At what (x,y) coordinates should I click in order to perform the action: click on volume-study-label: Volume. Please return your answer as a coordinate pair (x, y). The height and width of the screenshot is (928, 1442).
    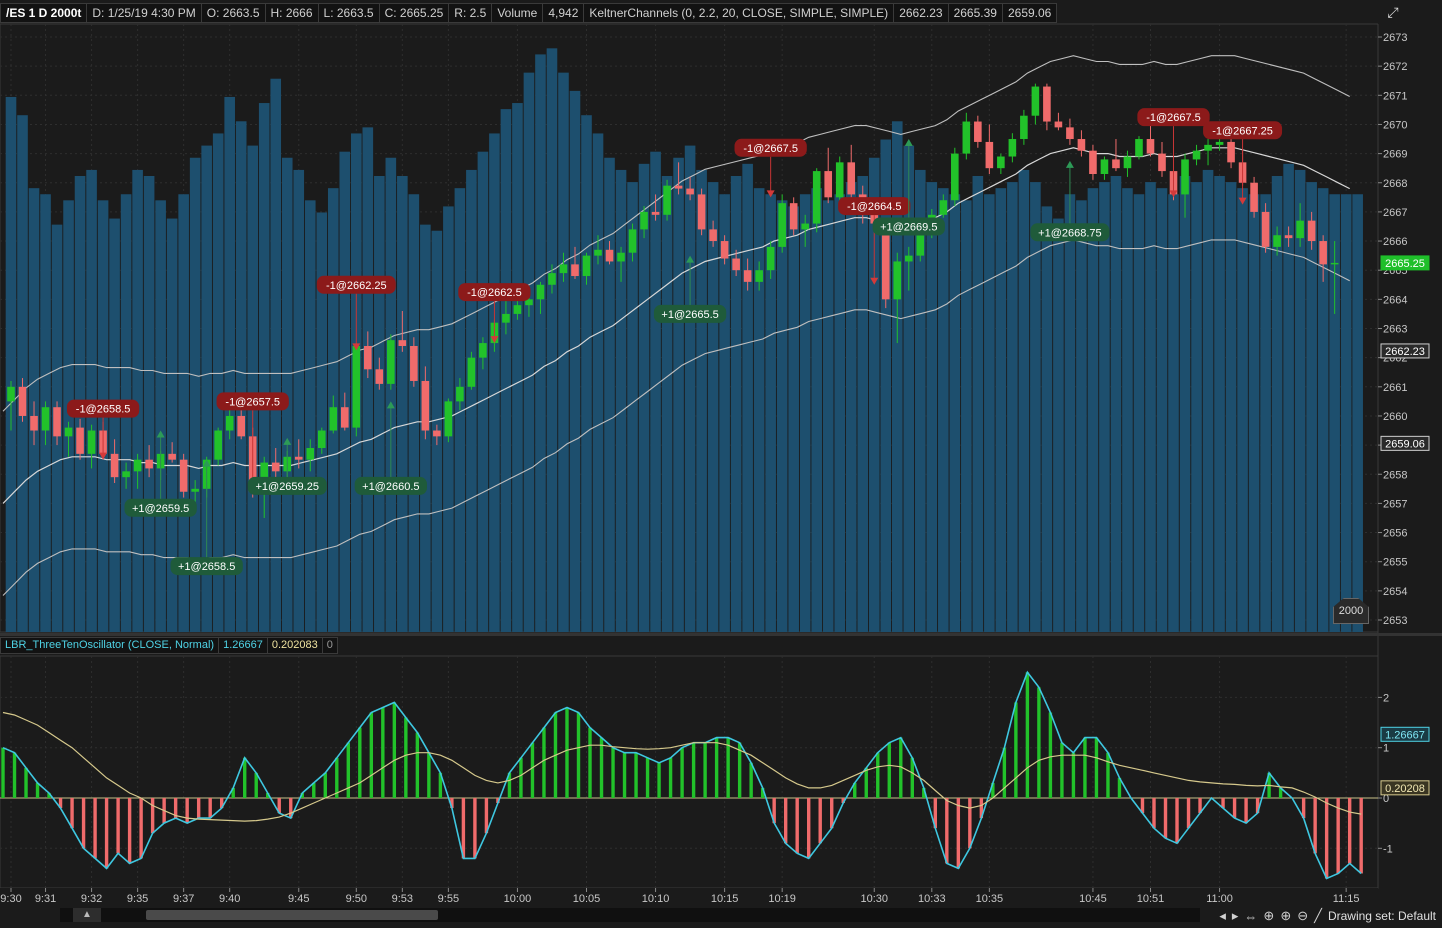
    Looking at the image, I should click on (518, 13).